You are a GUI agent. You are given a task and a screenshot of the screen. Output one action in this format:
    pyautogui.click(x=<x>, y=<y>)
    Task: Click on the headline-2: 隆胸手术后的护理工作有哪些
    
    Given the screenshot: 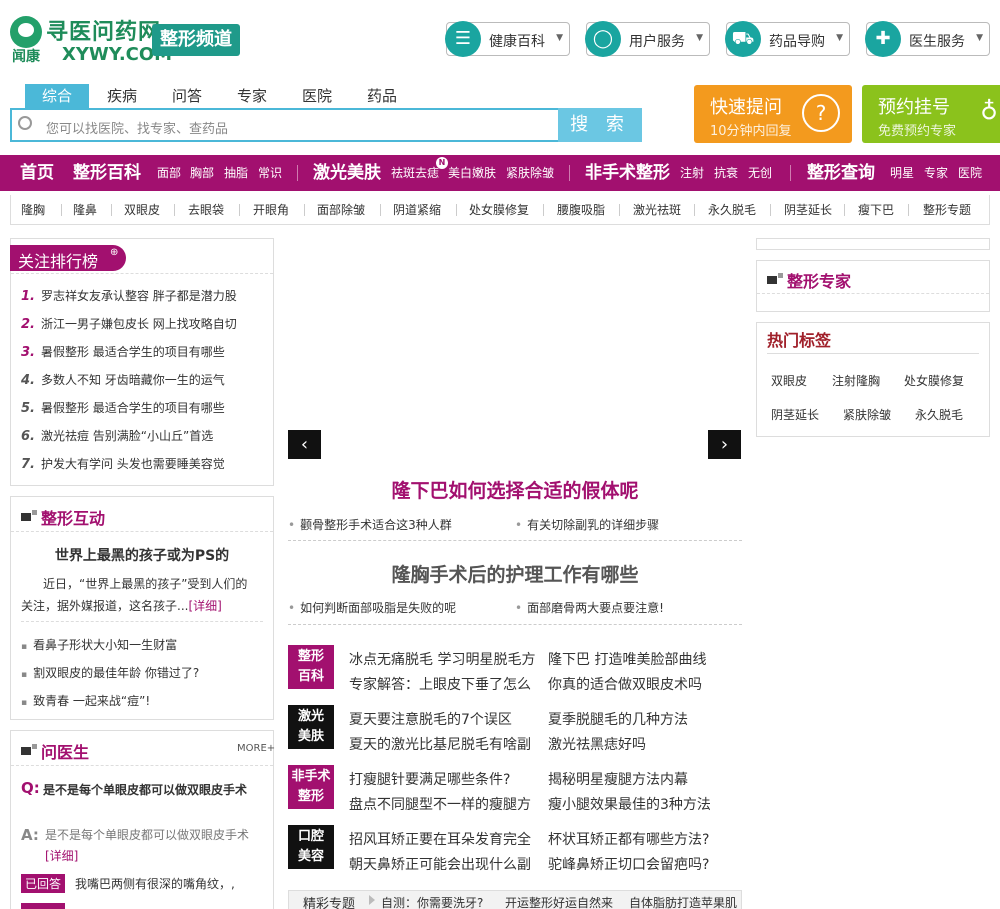 What is the action you would take?
    pyautogui.click(x=515, y=573)
    